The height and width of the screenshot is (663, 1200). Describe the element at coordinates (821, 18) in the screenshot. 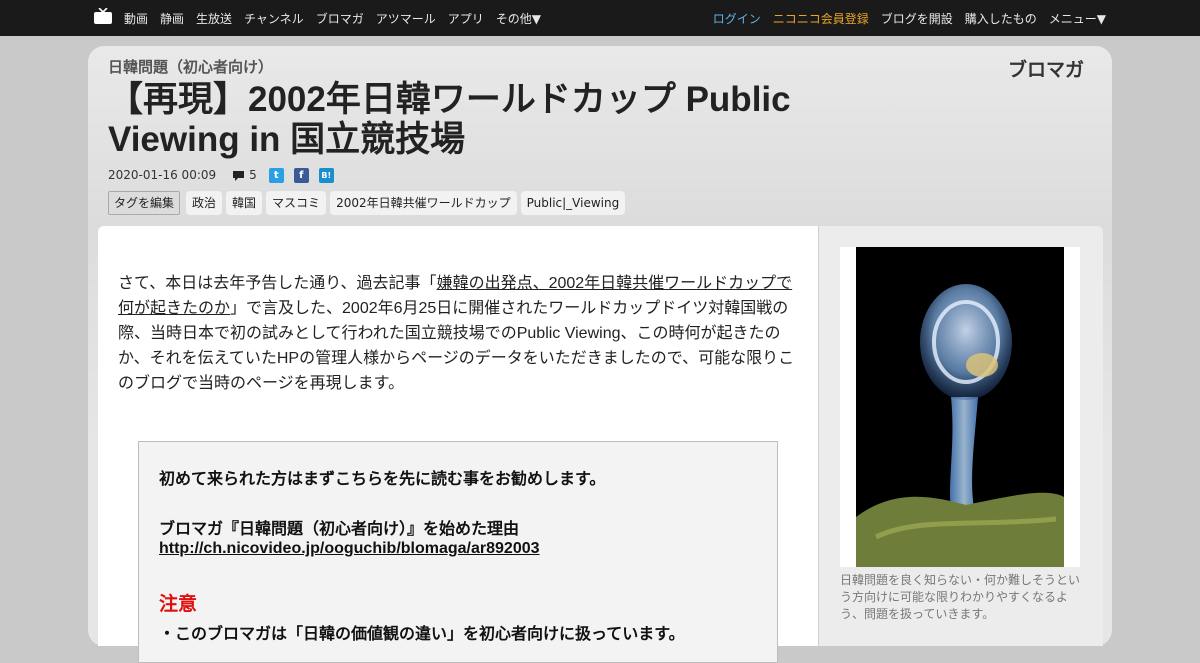

I see `register-link: ニコニコ会員登録` at that location.